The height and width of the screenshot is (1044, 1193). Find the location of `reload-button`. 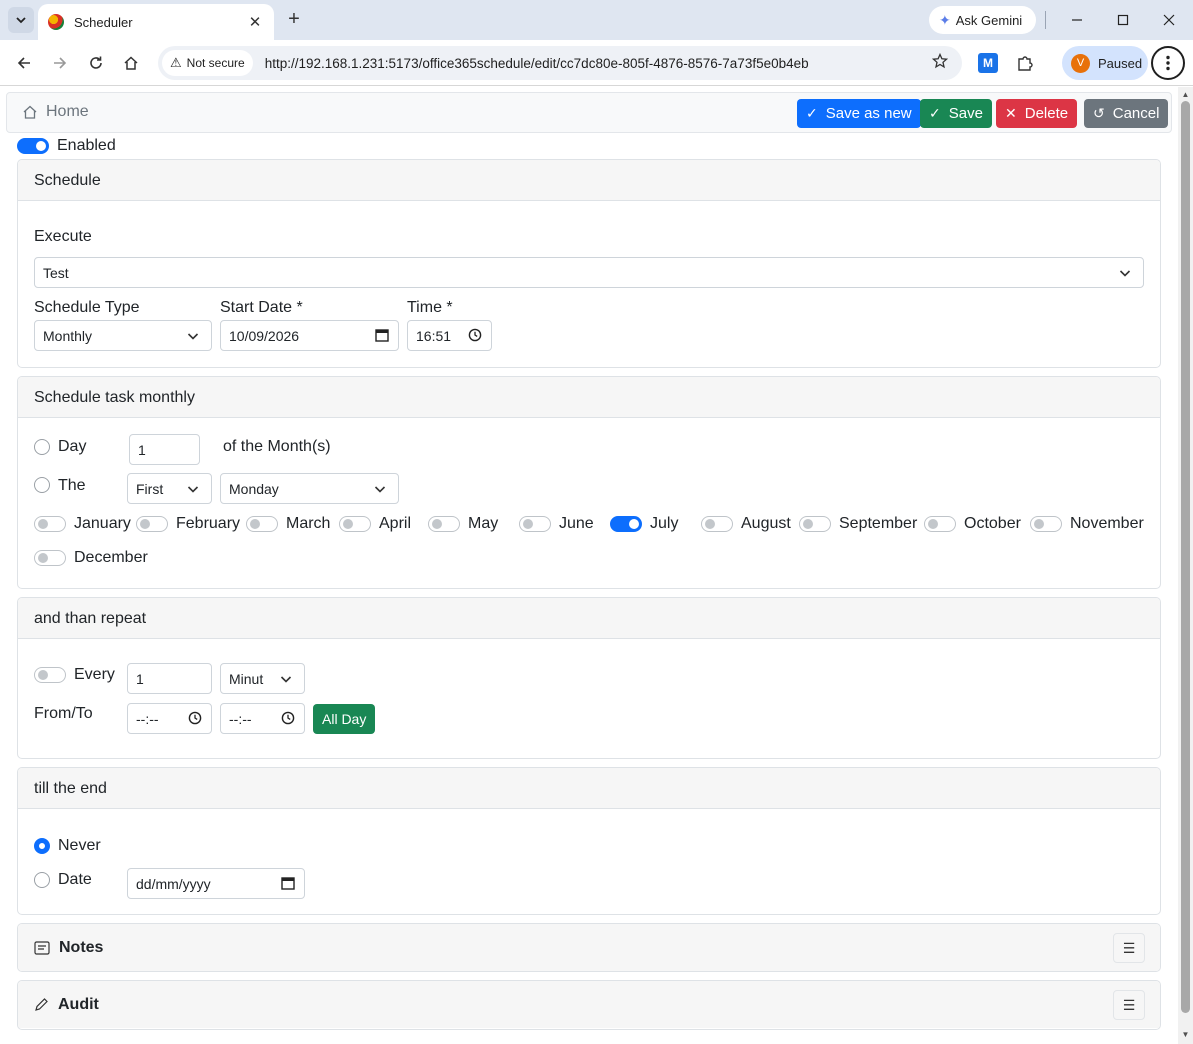

reload-button is located at coordinates (96, 63).